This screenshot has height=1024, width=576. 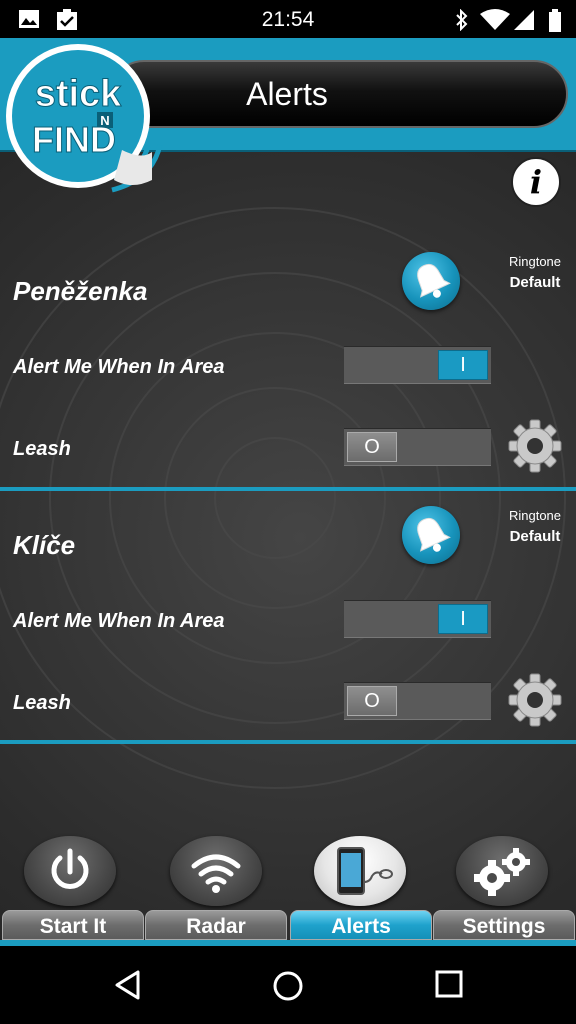 I want to click on info-button: i, so click(x=536, y=182).